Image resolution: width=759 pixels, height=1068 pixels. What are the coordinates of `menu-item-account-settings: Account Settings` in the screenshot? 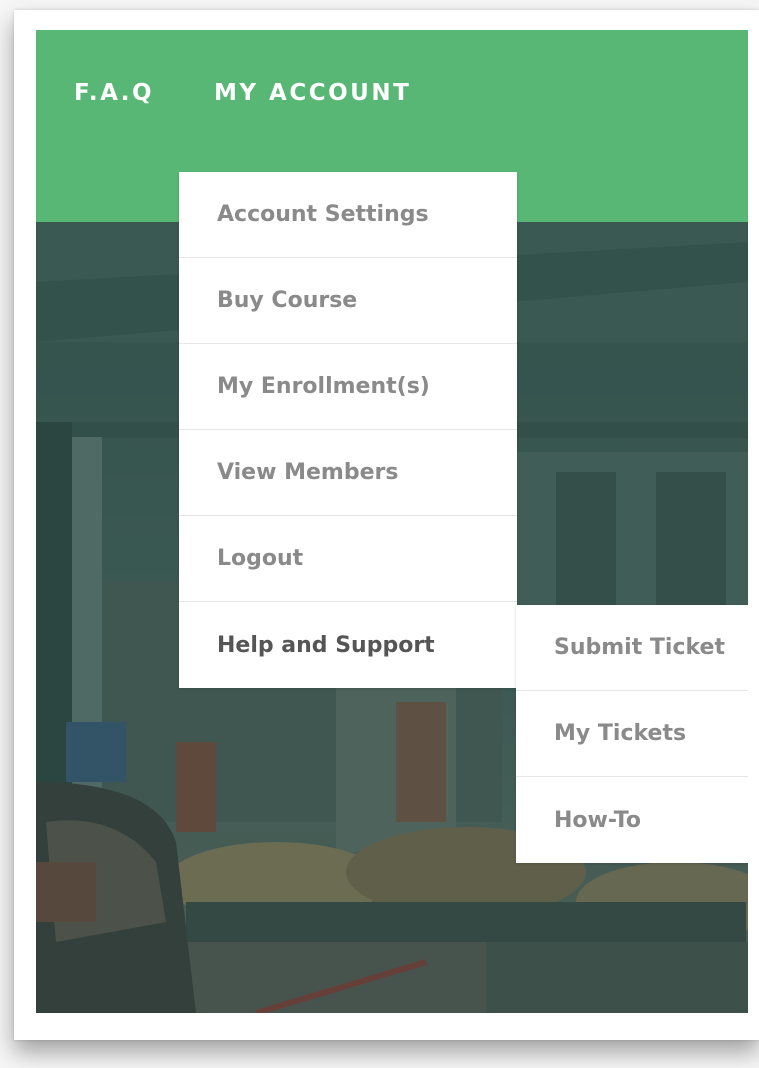 It's located at (348, 215).